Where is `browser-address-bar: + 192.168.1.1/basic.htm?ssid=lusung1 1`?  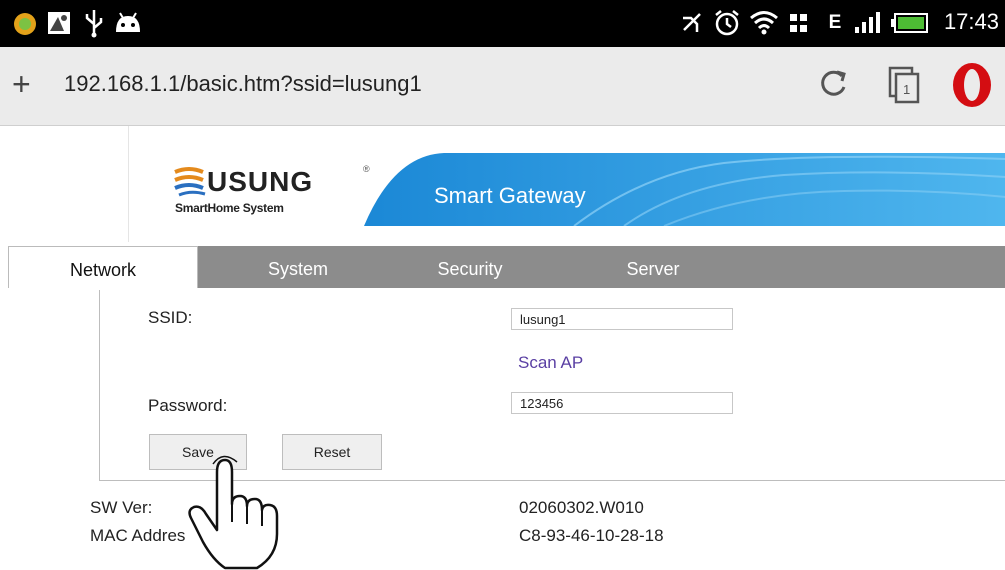
browser-address-bar: + 192.168.1.1/basic.htm?ssid=lusung1 1 is located at coordinates (502, 86).